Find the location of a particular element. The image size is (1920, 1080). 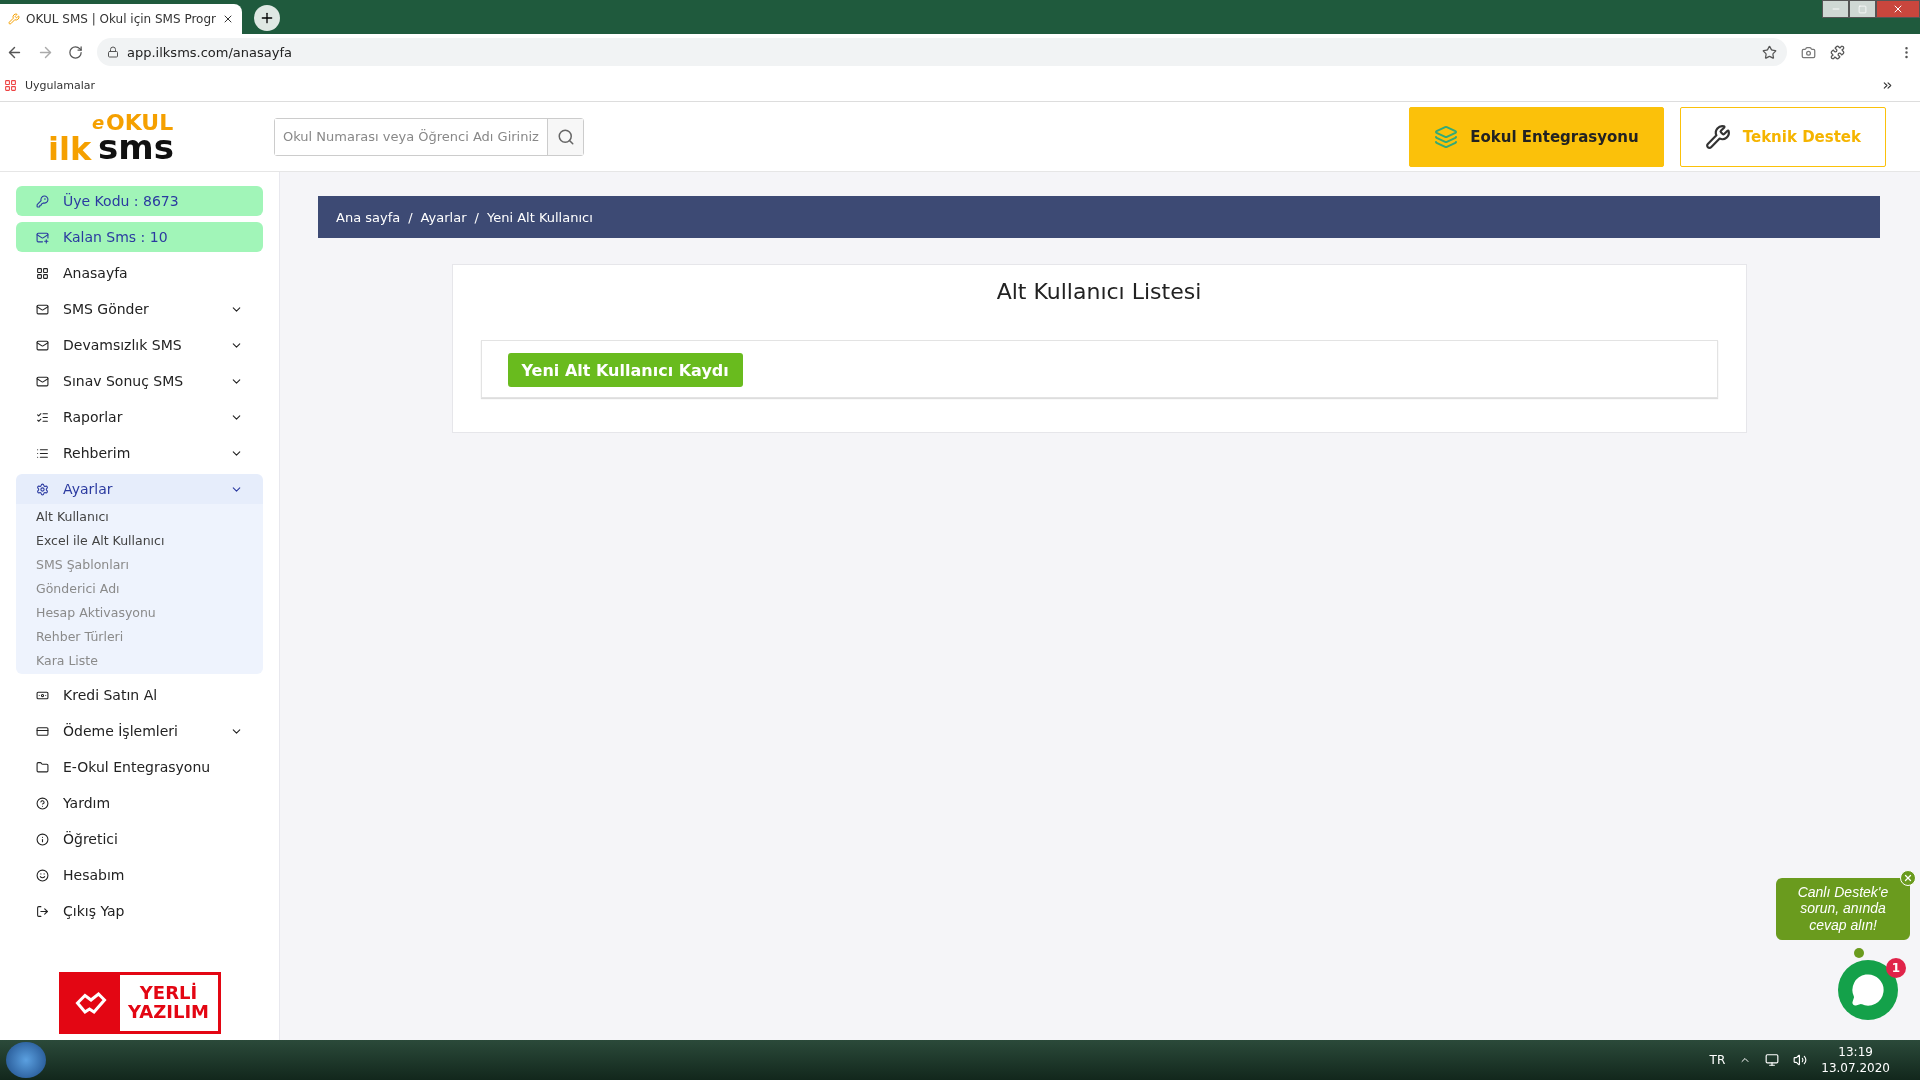

sidebar-item: E-Okul Entegrasyonu is located at coordinates (139, 767).